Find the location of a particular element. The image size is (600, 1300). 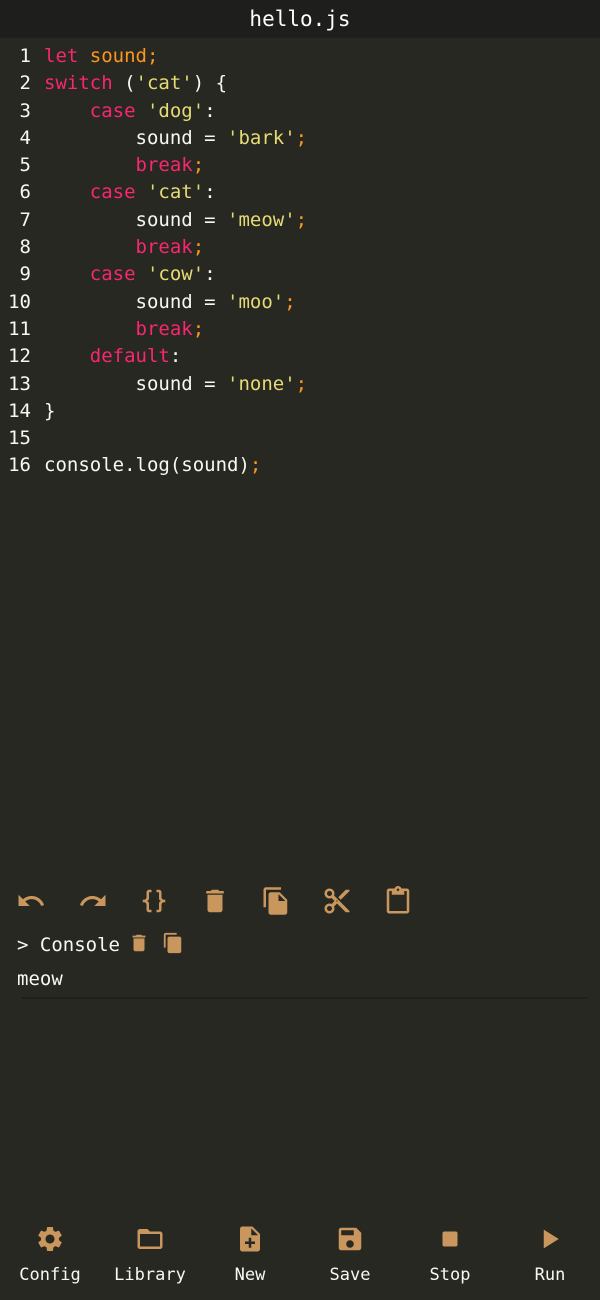

line-number: 16 is located at coordinates (19, 465).